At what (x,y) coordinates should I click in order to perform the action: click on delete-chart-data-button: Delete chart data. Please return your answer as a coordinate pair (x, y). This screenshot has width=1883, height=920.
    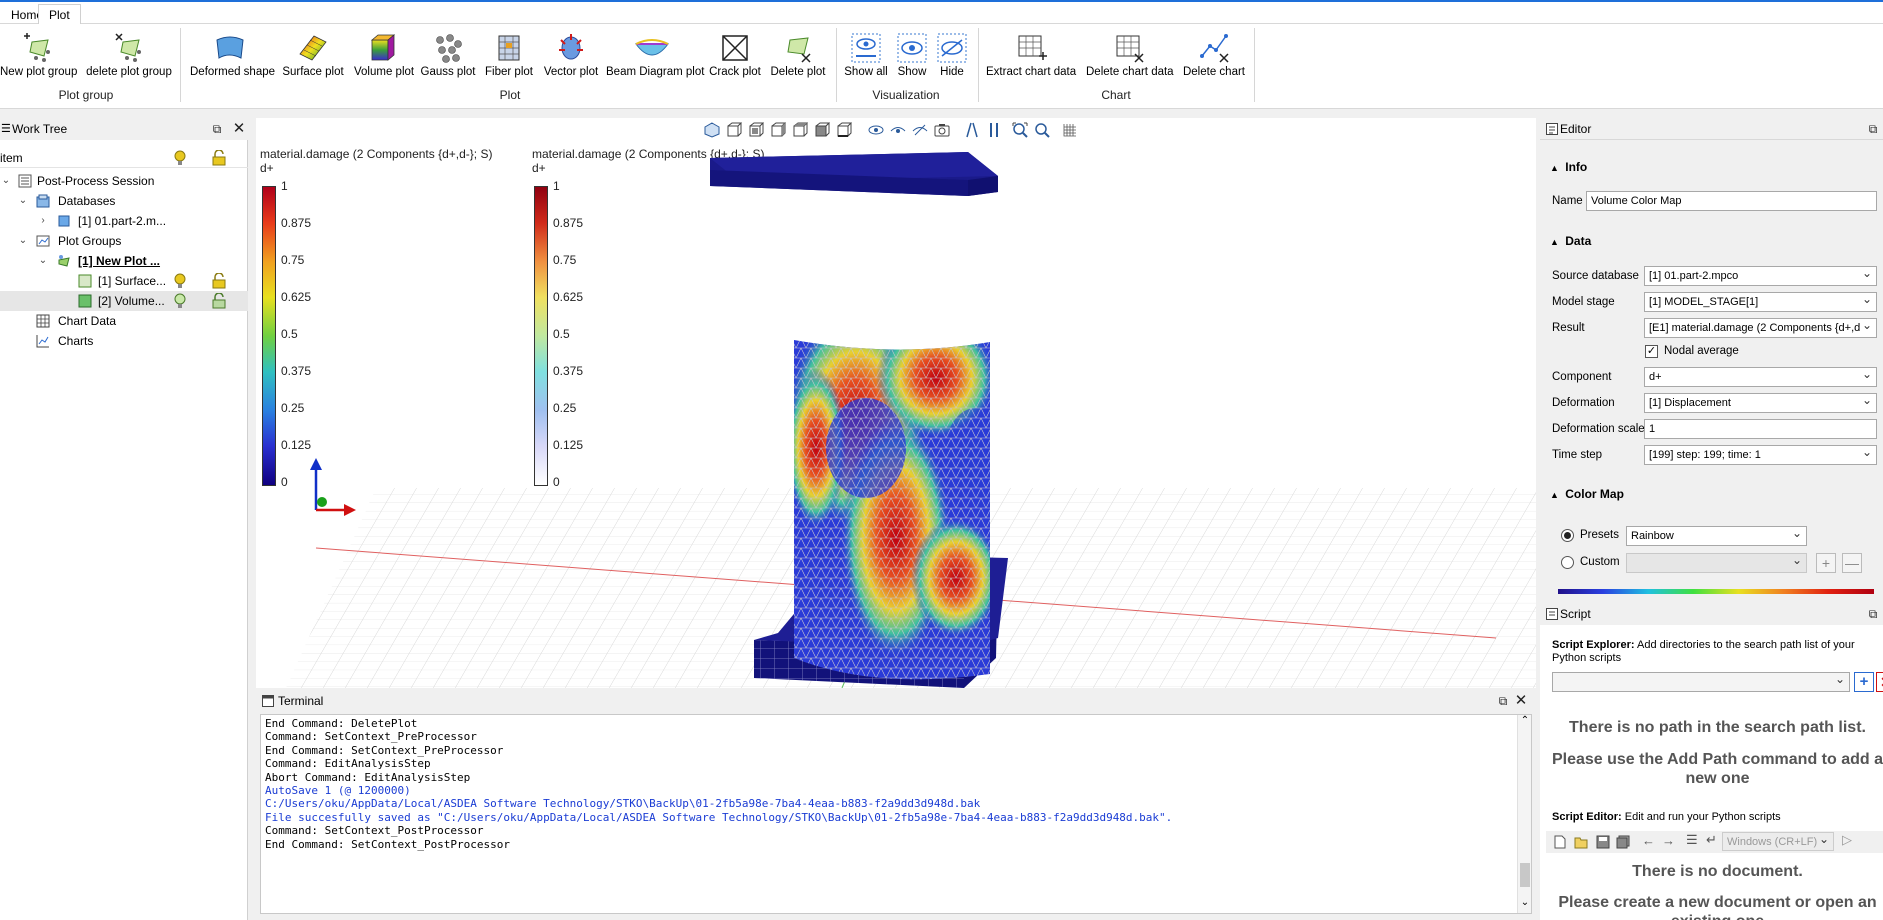
    Looking at the image, I should click on (1130, 59).